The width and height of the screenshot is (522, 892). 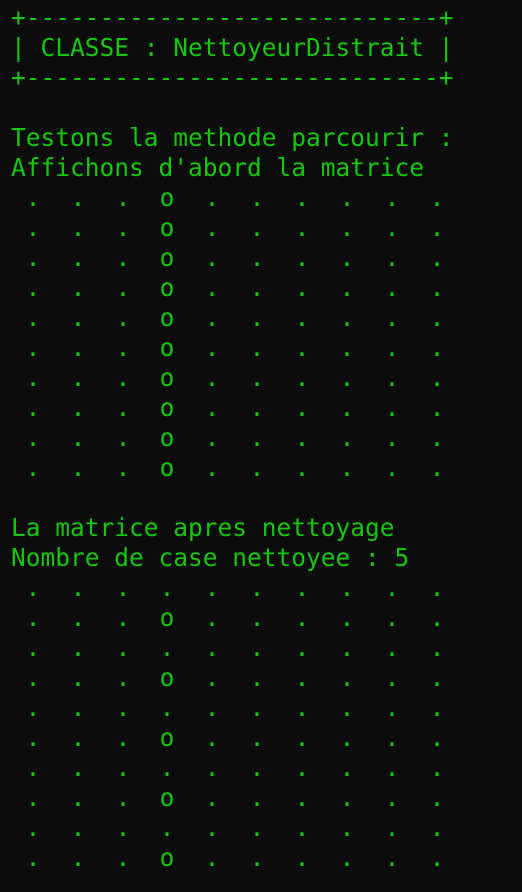 I want to click on after-line-1: La matrice apres nettoyage, so click(x=203, y=527).